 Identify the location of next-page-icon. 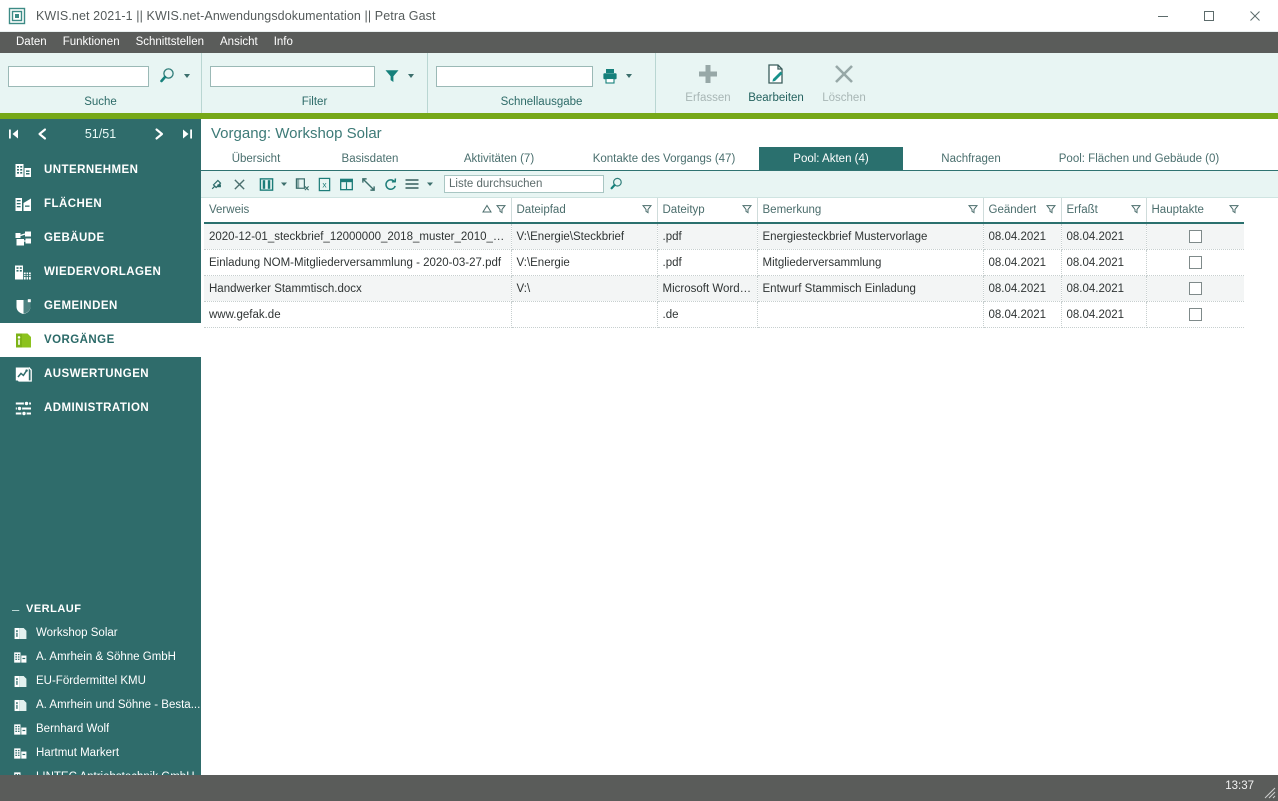
(159, 134).